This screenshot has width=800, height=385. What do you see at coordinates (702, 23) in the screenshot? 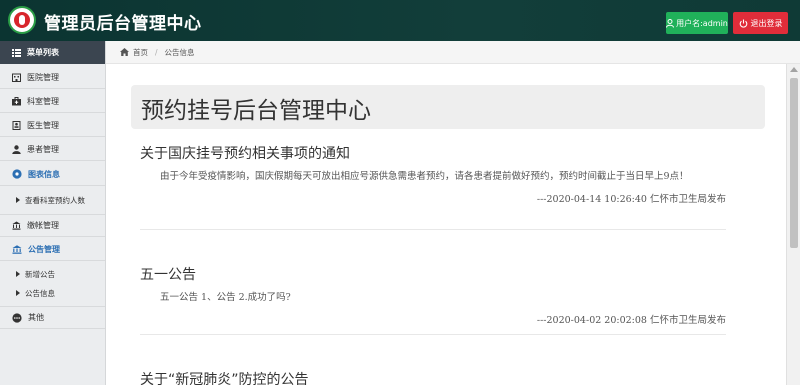
I see `user-button-label: 用户名:admin` at bounding box center [702, 23].